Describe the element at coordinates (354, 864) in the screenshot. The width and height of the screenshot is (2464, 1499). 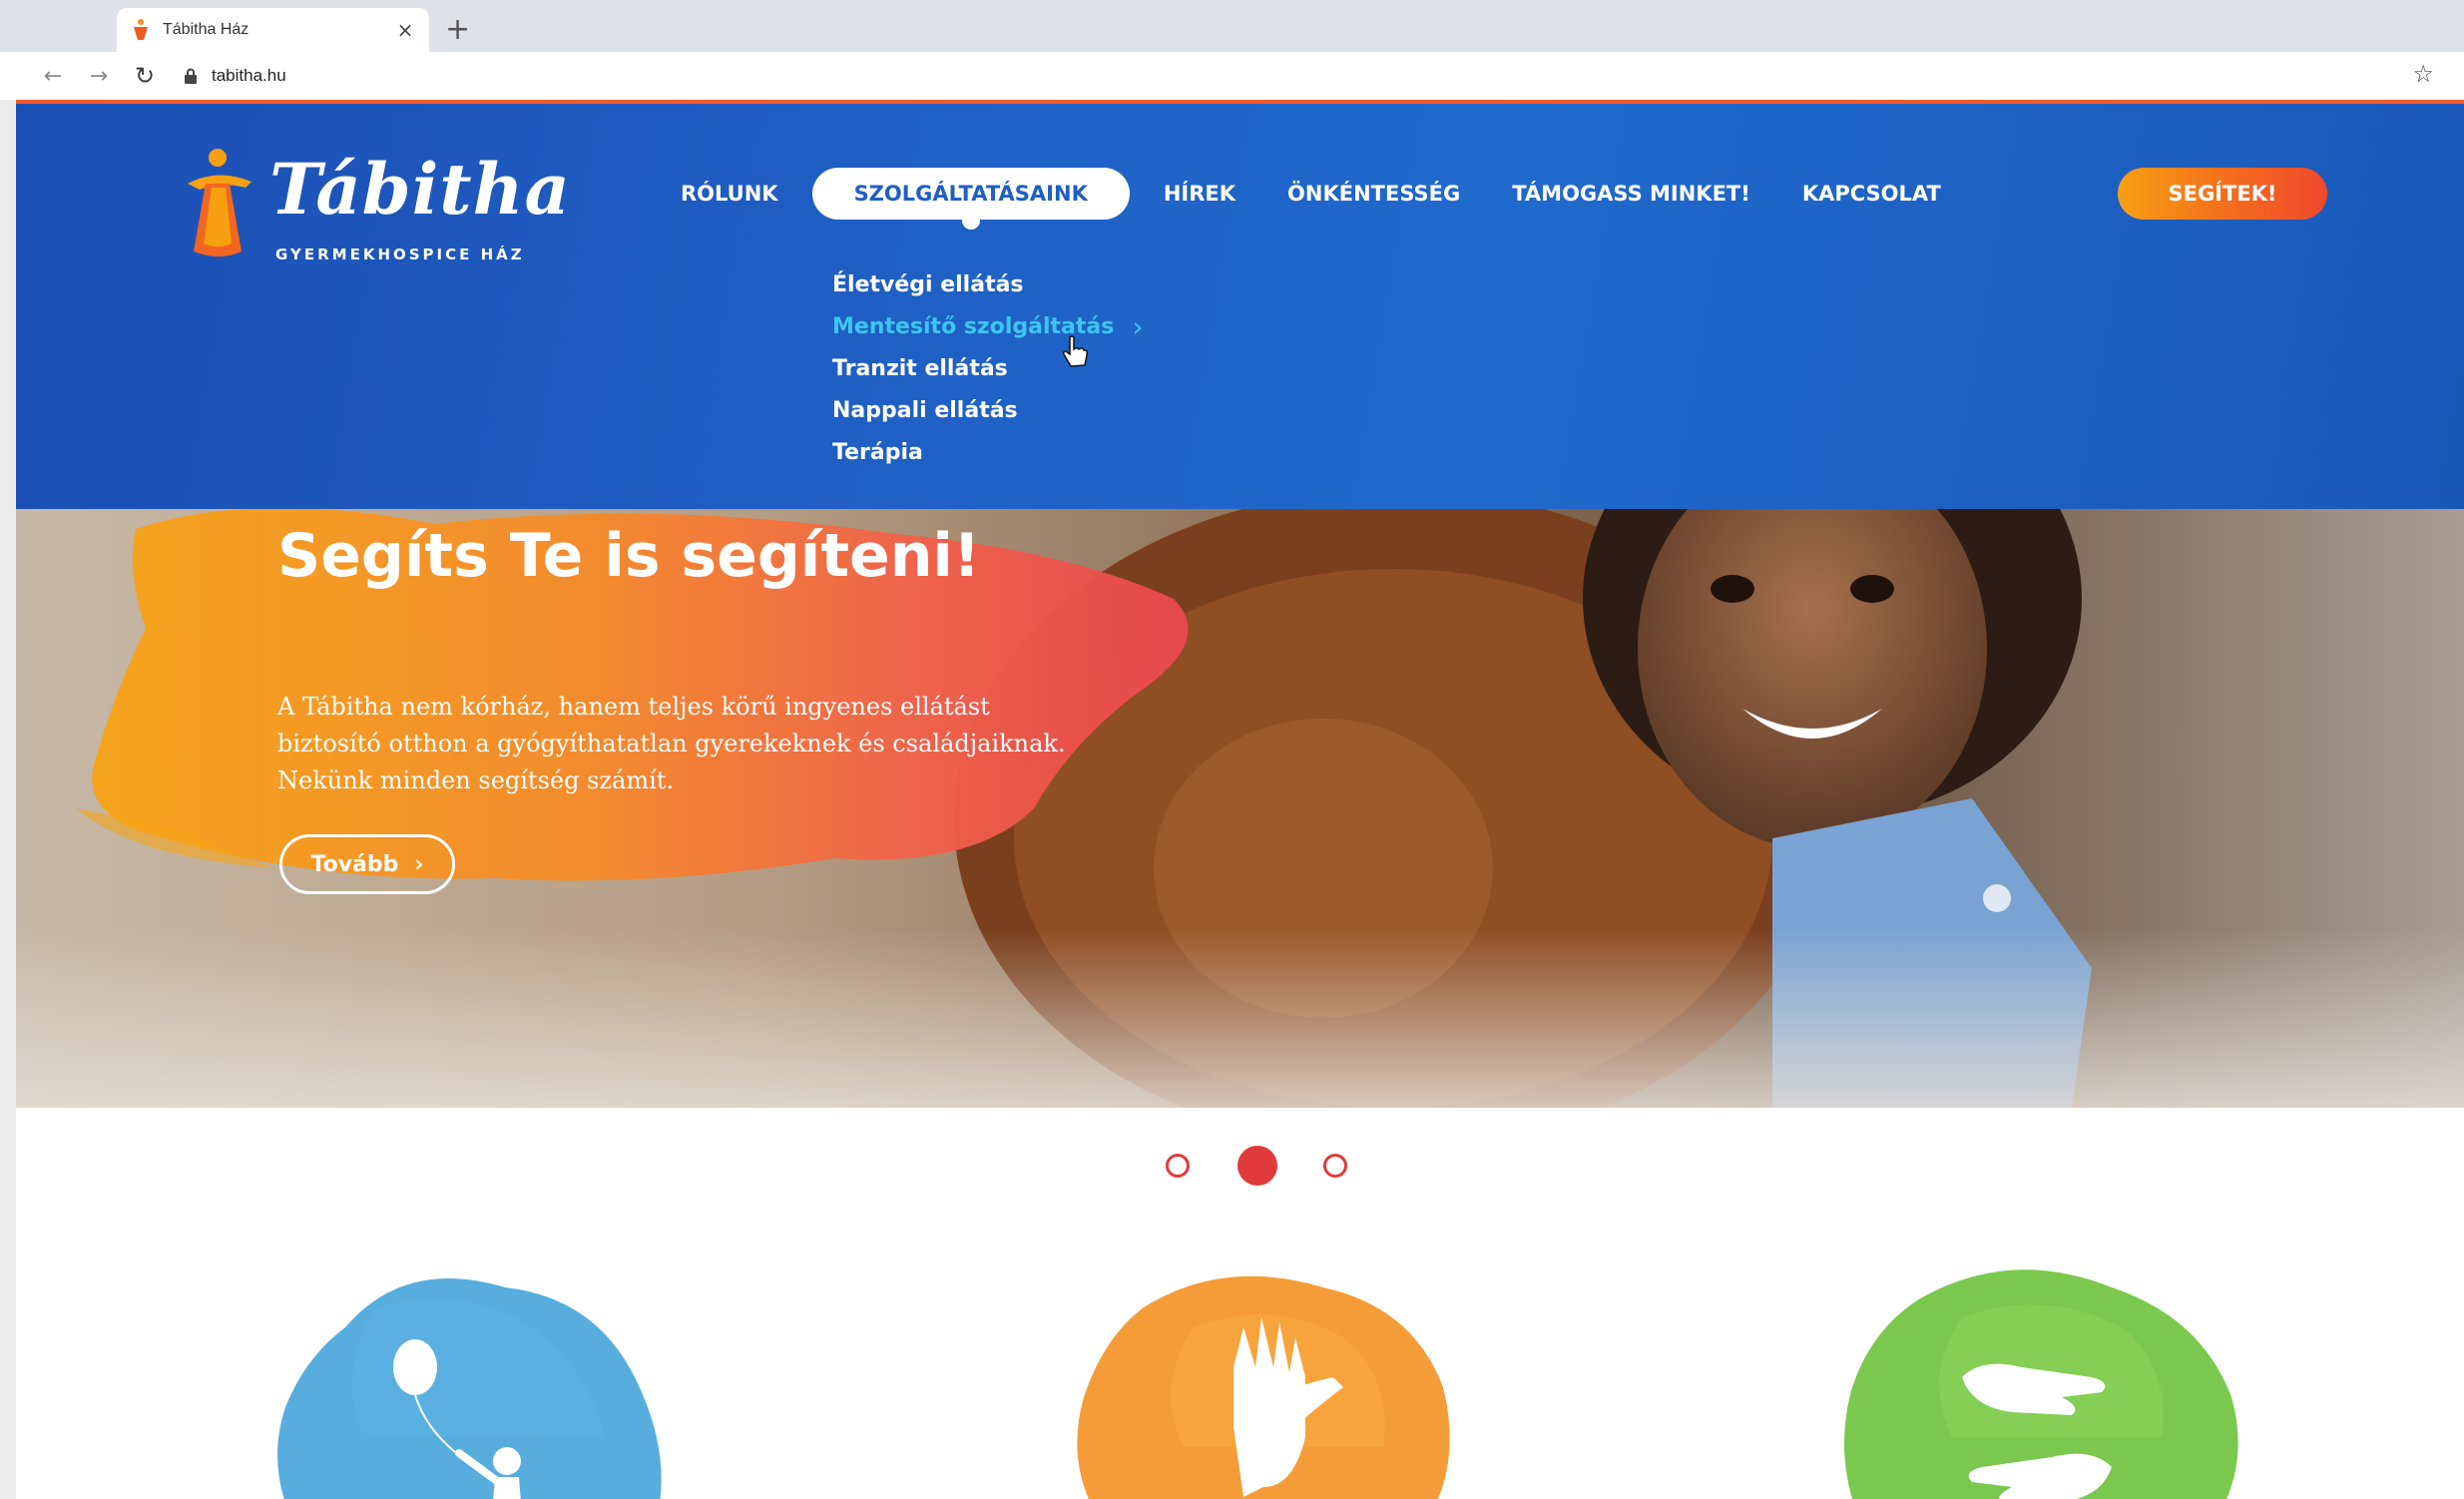
I see `tovabb-button-label: Tovább` at that location.